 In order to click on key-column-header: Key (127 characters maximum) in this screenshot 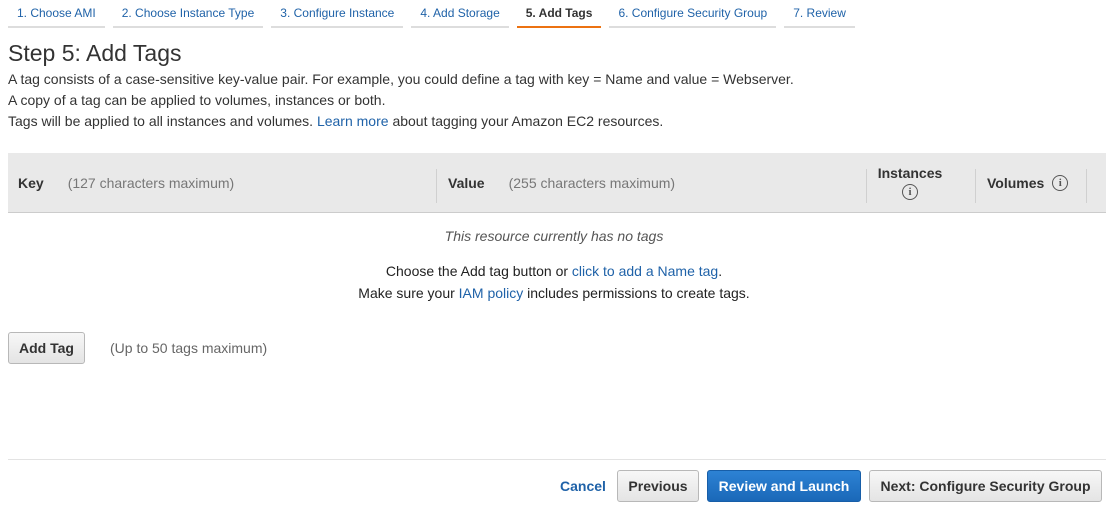, I will do `click(126, 182)`.